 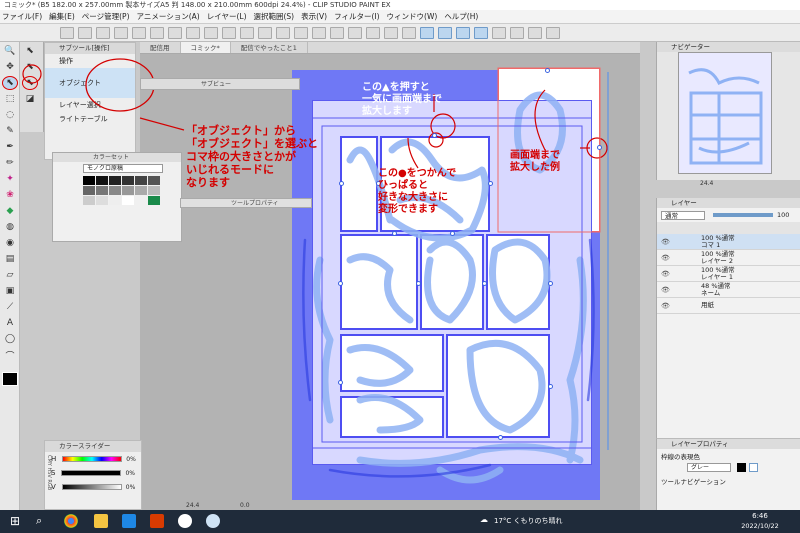 I want to click on color-set-panel: カラーセット モノクロ原稿, so click(x=117, y=197).